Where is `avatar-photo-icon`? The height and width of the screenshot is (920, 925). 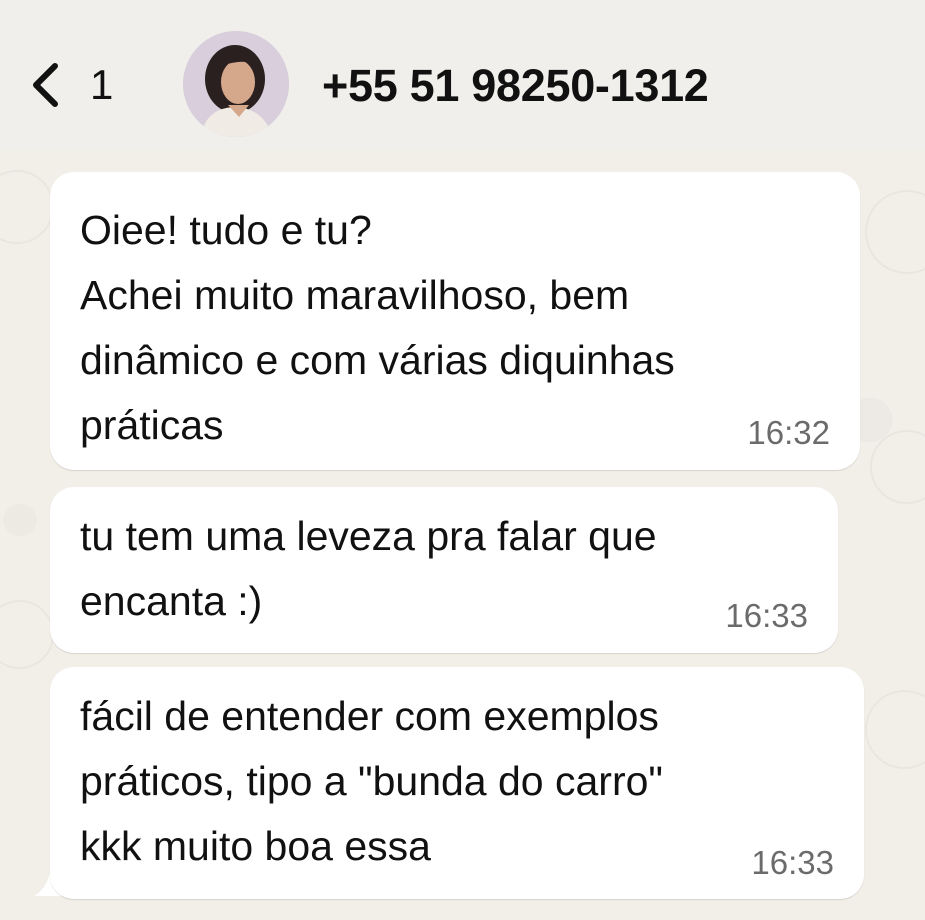
avatar-photo-icon is located at coordinates (236, 84).